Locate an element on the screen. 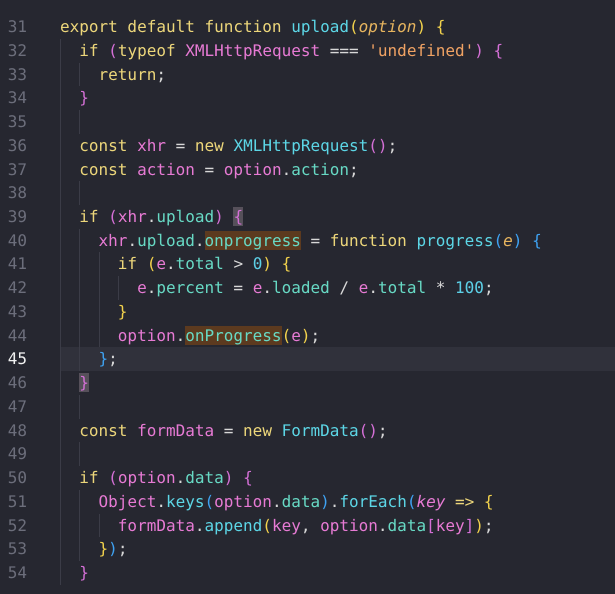 This screenshot has width=615, height=594. code-line: xhr.upload.onprogress = function progress(e) { is located at coordinates (320, 240).